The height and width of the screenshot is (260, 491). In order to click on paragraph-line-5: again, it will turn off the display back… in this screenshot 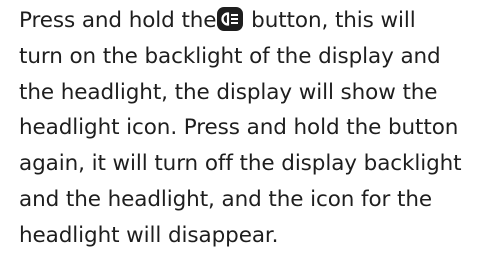, I will do `click(240, 164)`.